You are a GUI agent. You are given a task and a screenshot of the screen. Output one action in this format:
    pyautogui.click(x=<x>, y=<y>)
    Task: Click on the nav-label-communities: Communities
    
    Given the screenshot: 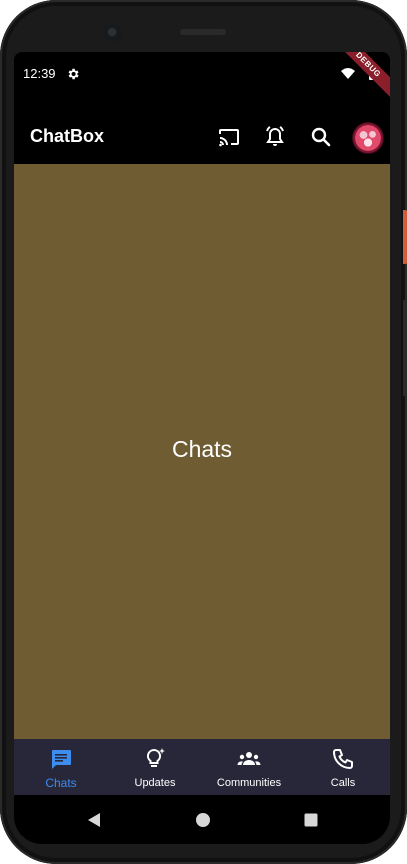 What is the action you would take?
    pyautogui.click(x=249, y=783)
    